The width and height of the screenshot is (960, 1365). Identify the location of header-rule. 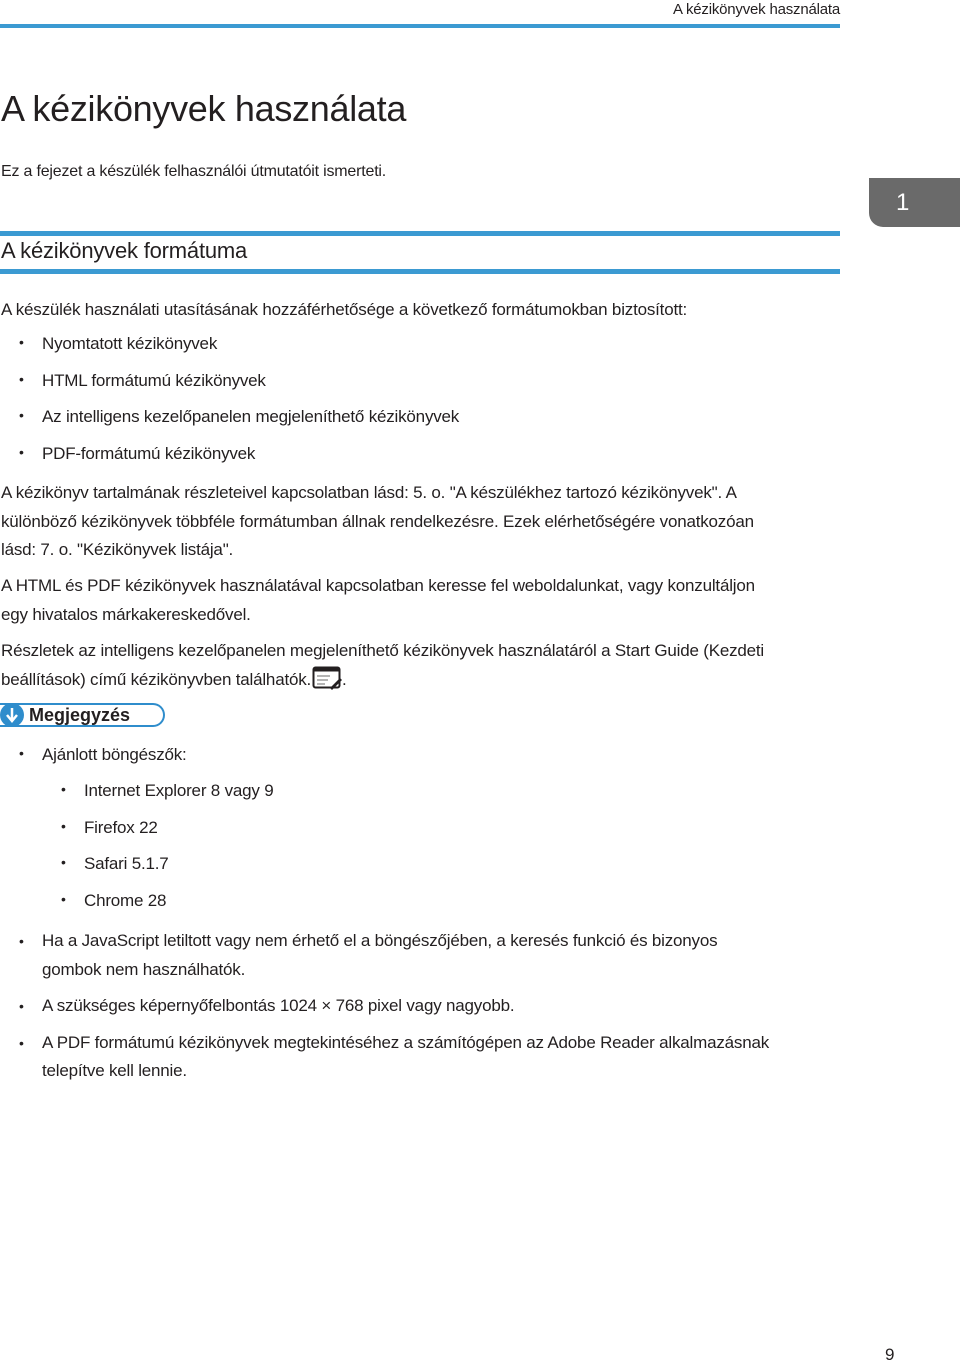
(420, 26).